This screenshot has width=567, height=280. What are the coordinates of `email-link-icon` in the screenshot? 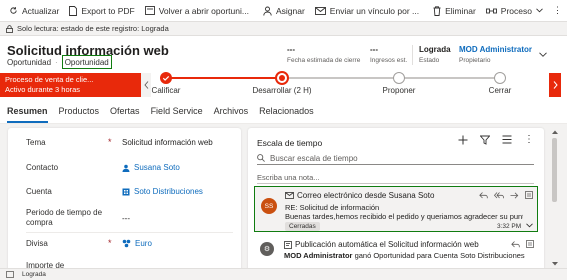 It's located at (320, 10).